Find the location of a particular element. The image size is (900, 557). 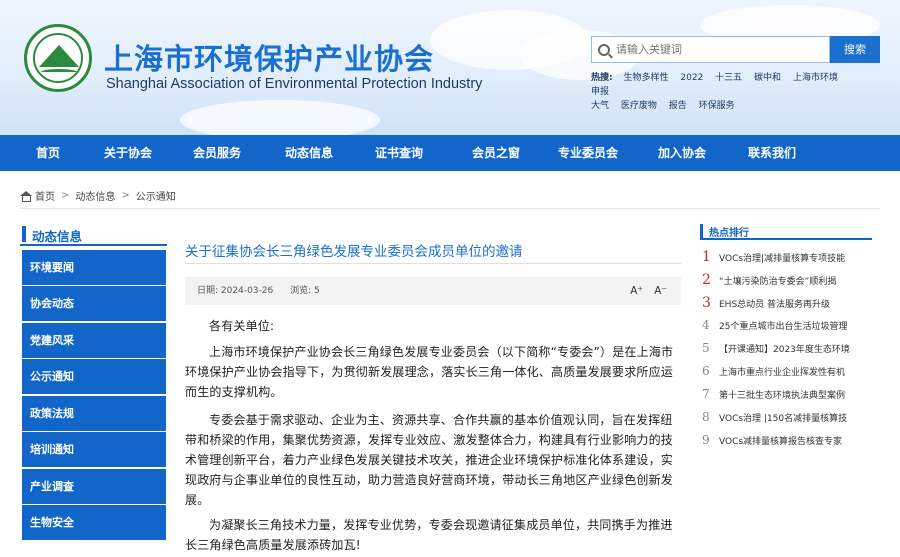

hot-list-item: 4 25个重点城市出台生活垃圾管理 is located at coordinates (788, 325).